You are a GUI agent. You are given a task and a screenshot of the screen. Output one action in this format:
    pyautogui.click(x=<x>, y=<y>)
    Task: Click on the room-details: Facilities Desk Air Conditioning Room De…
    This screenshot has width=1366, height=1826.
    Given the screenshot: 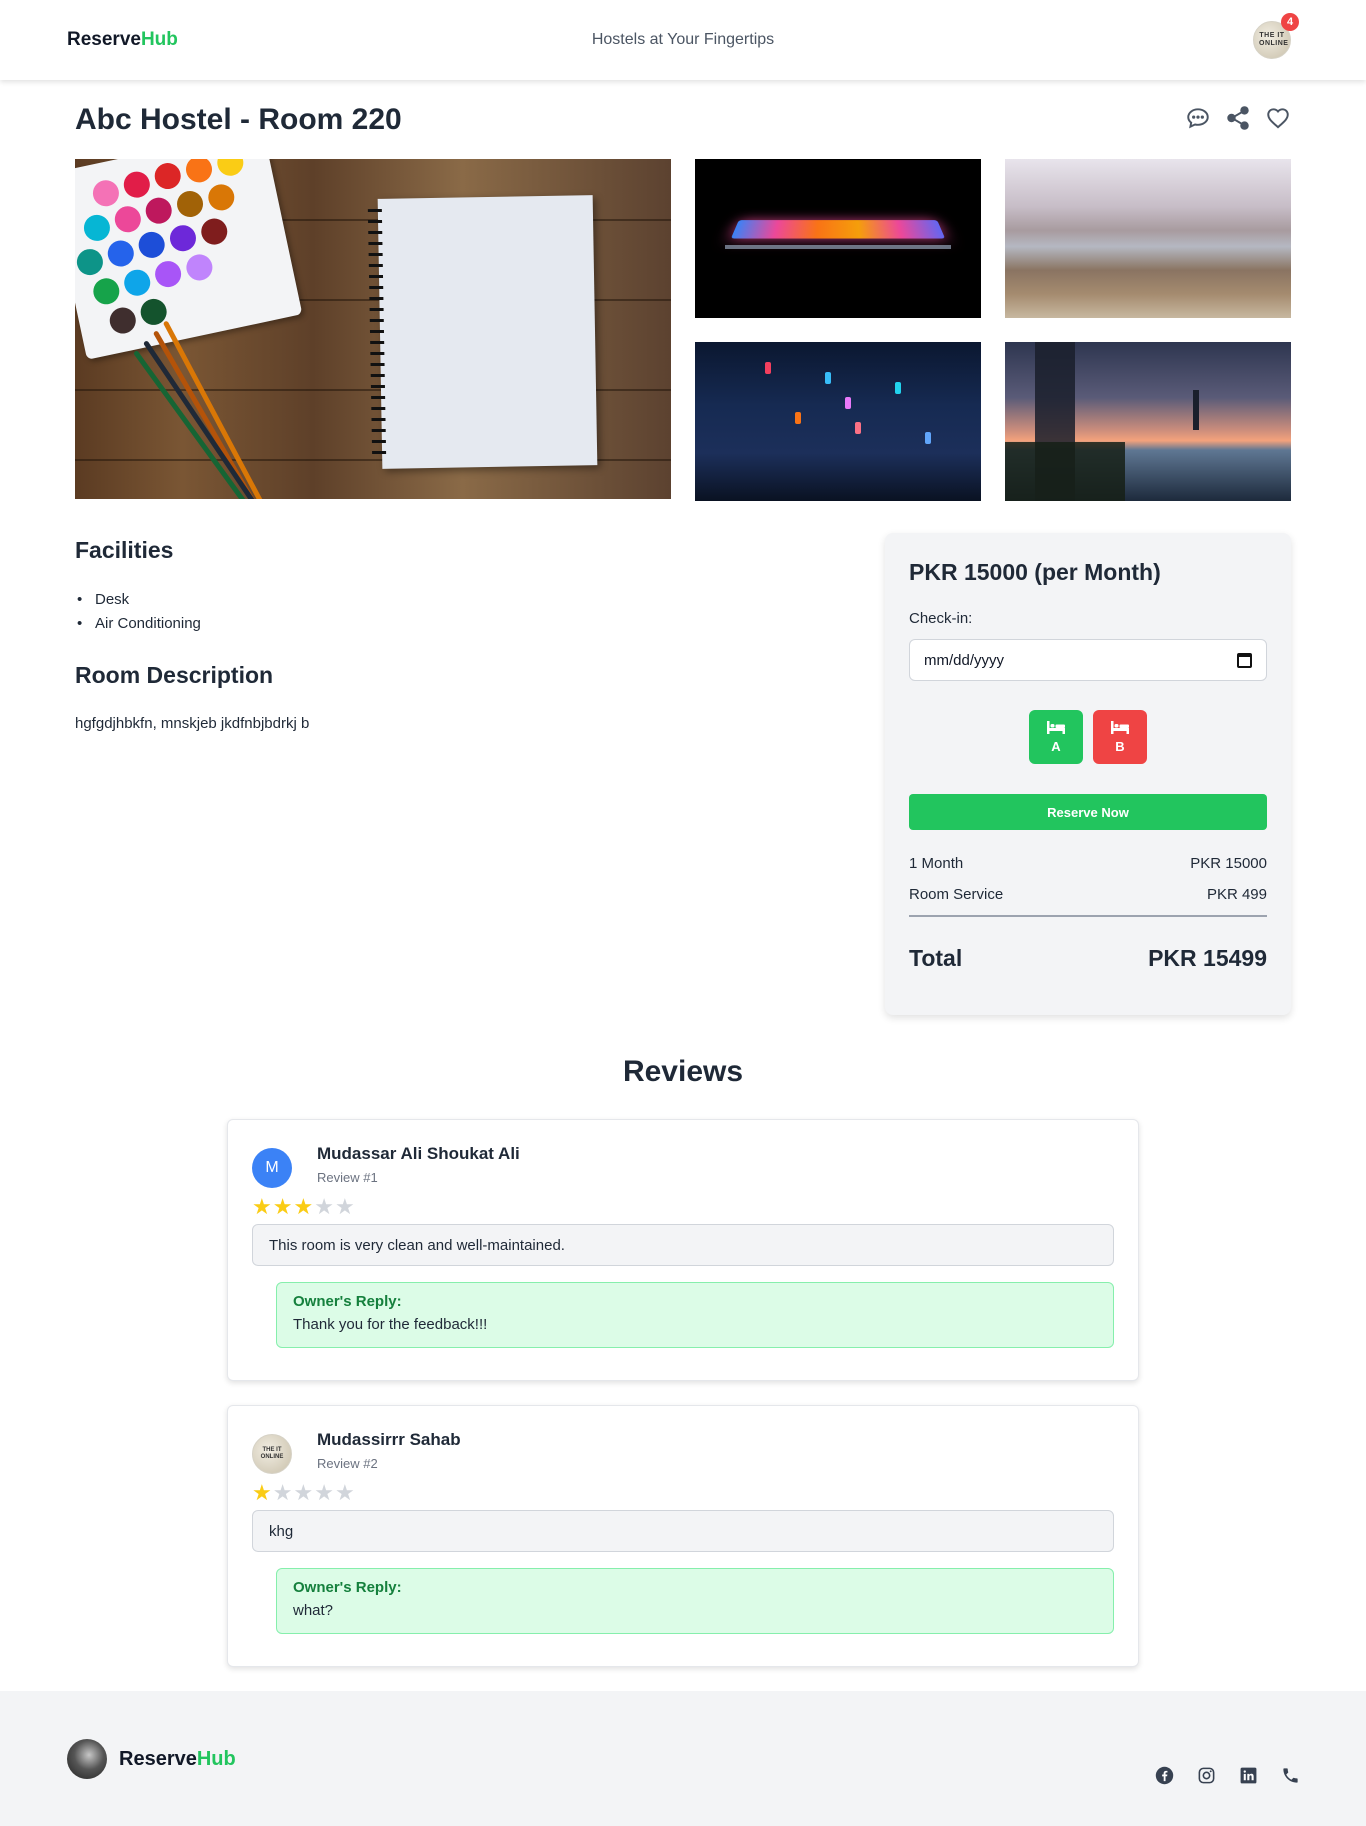 What is the action you would take?
    pyautogui.click(x=455, y=774)
    